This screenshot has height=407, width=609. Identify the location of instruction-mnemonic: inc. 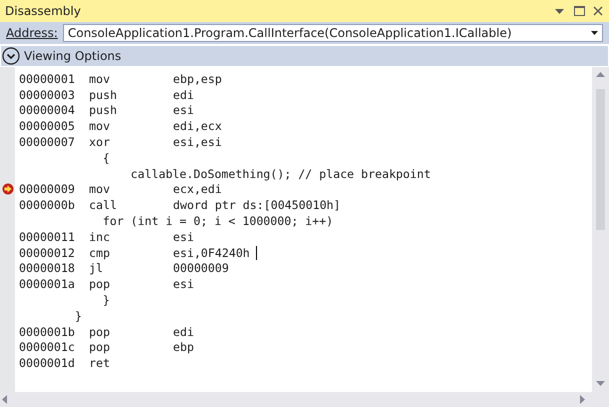
(100, 237).